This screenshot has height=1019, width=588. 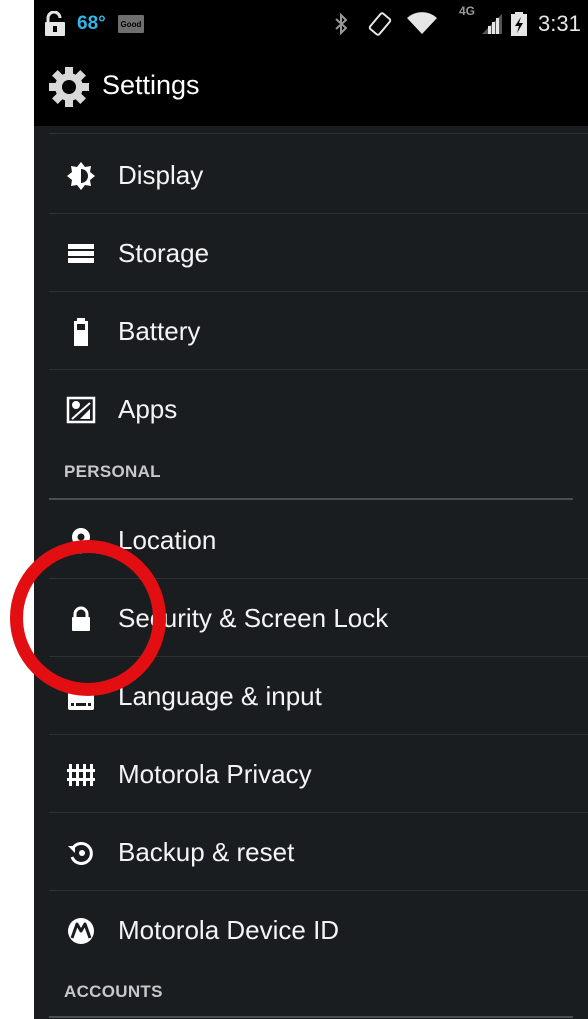 I want to click on settings-item-battery: Battery, so click(x=311, y=331).